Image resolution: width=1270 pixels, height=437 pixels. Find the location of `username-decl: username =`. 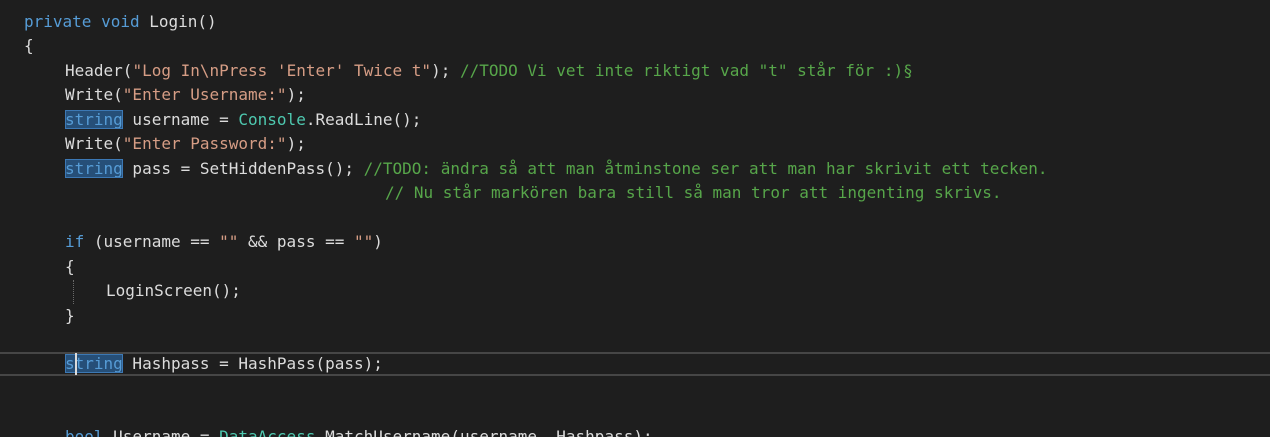

username-decl: username = is located at coordinates (180, 119).